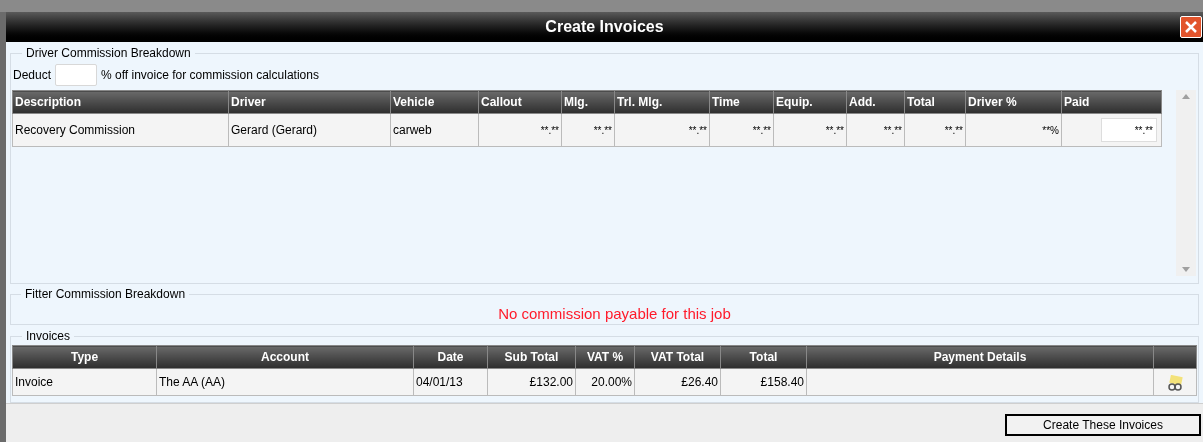  I want to click on deduct-input, so click(76, 75).